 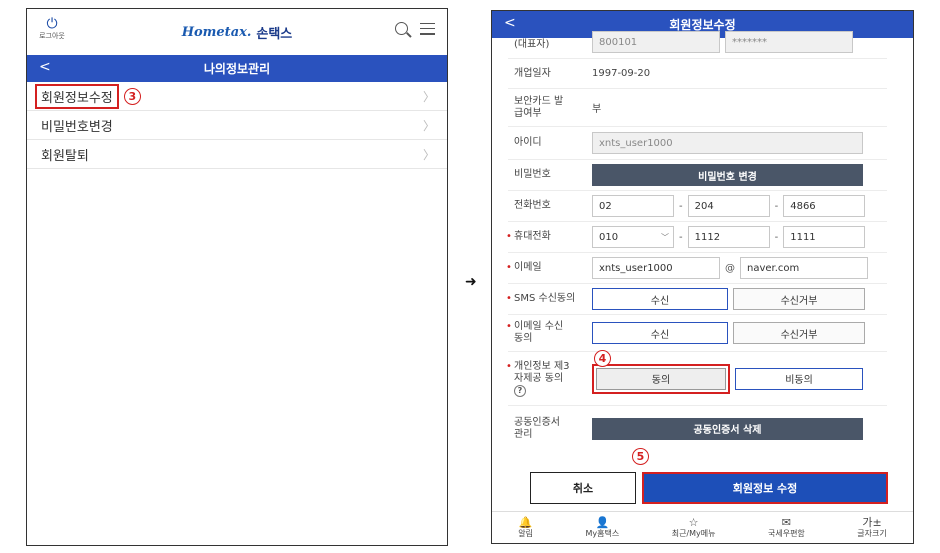 What do you see at coordinates (799, 378) in the screenshot?
I see `disagree-button: 비동의` at bounding box center [799, 378].